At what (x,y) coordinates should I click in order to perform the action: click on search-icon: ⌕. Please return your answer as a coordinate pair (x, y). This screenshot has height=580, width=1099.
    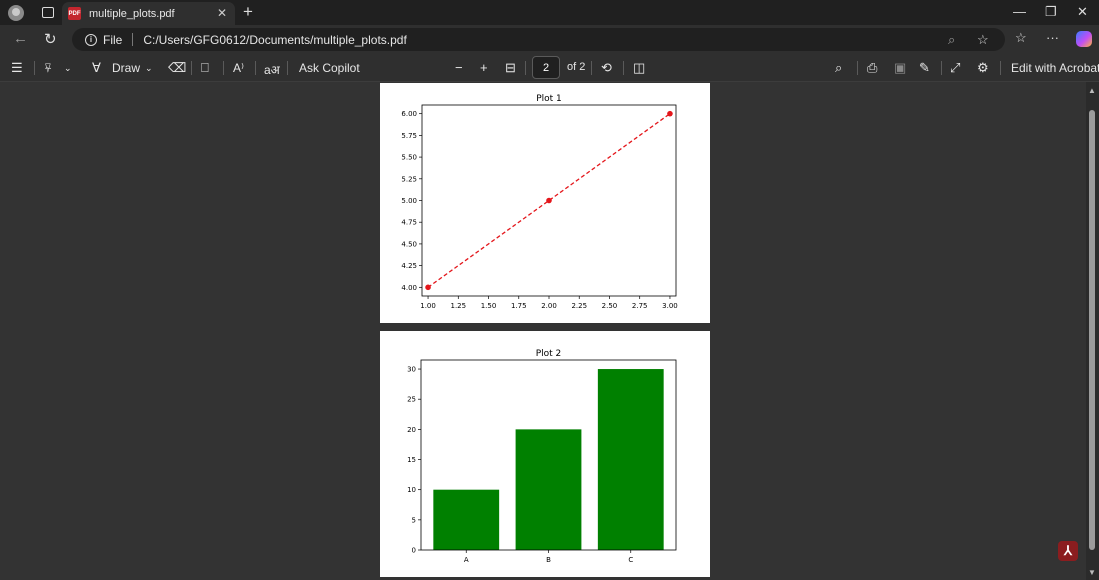
    Looking at the image, I should click on (838, 68).